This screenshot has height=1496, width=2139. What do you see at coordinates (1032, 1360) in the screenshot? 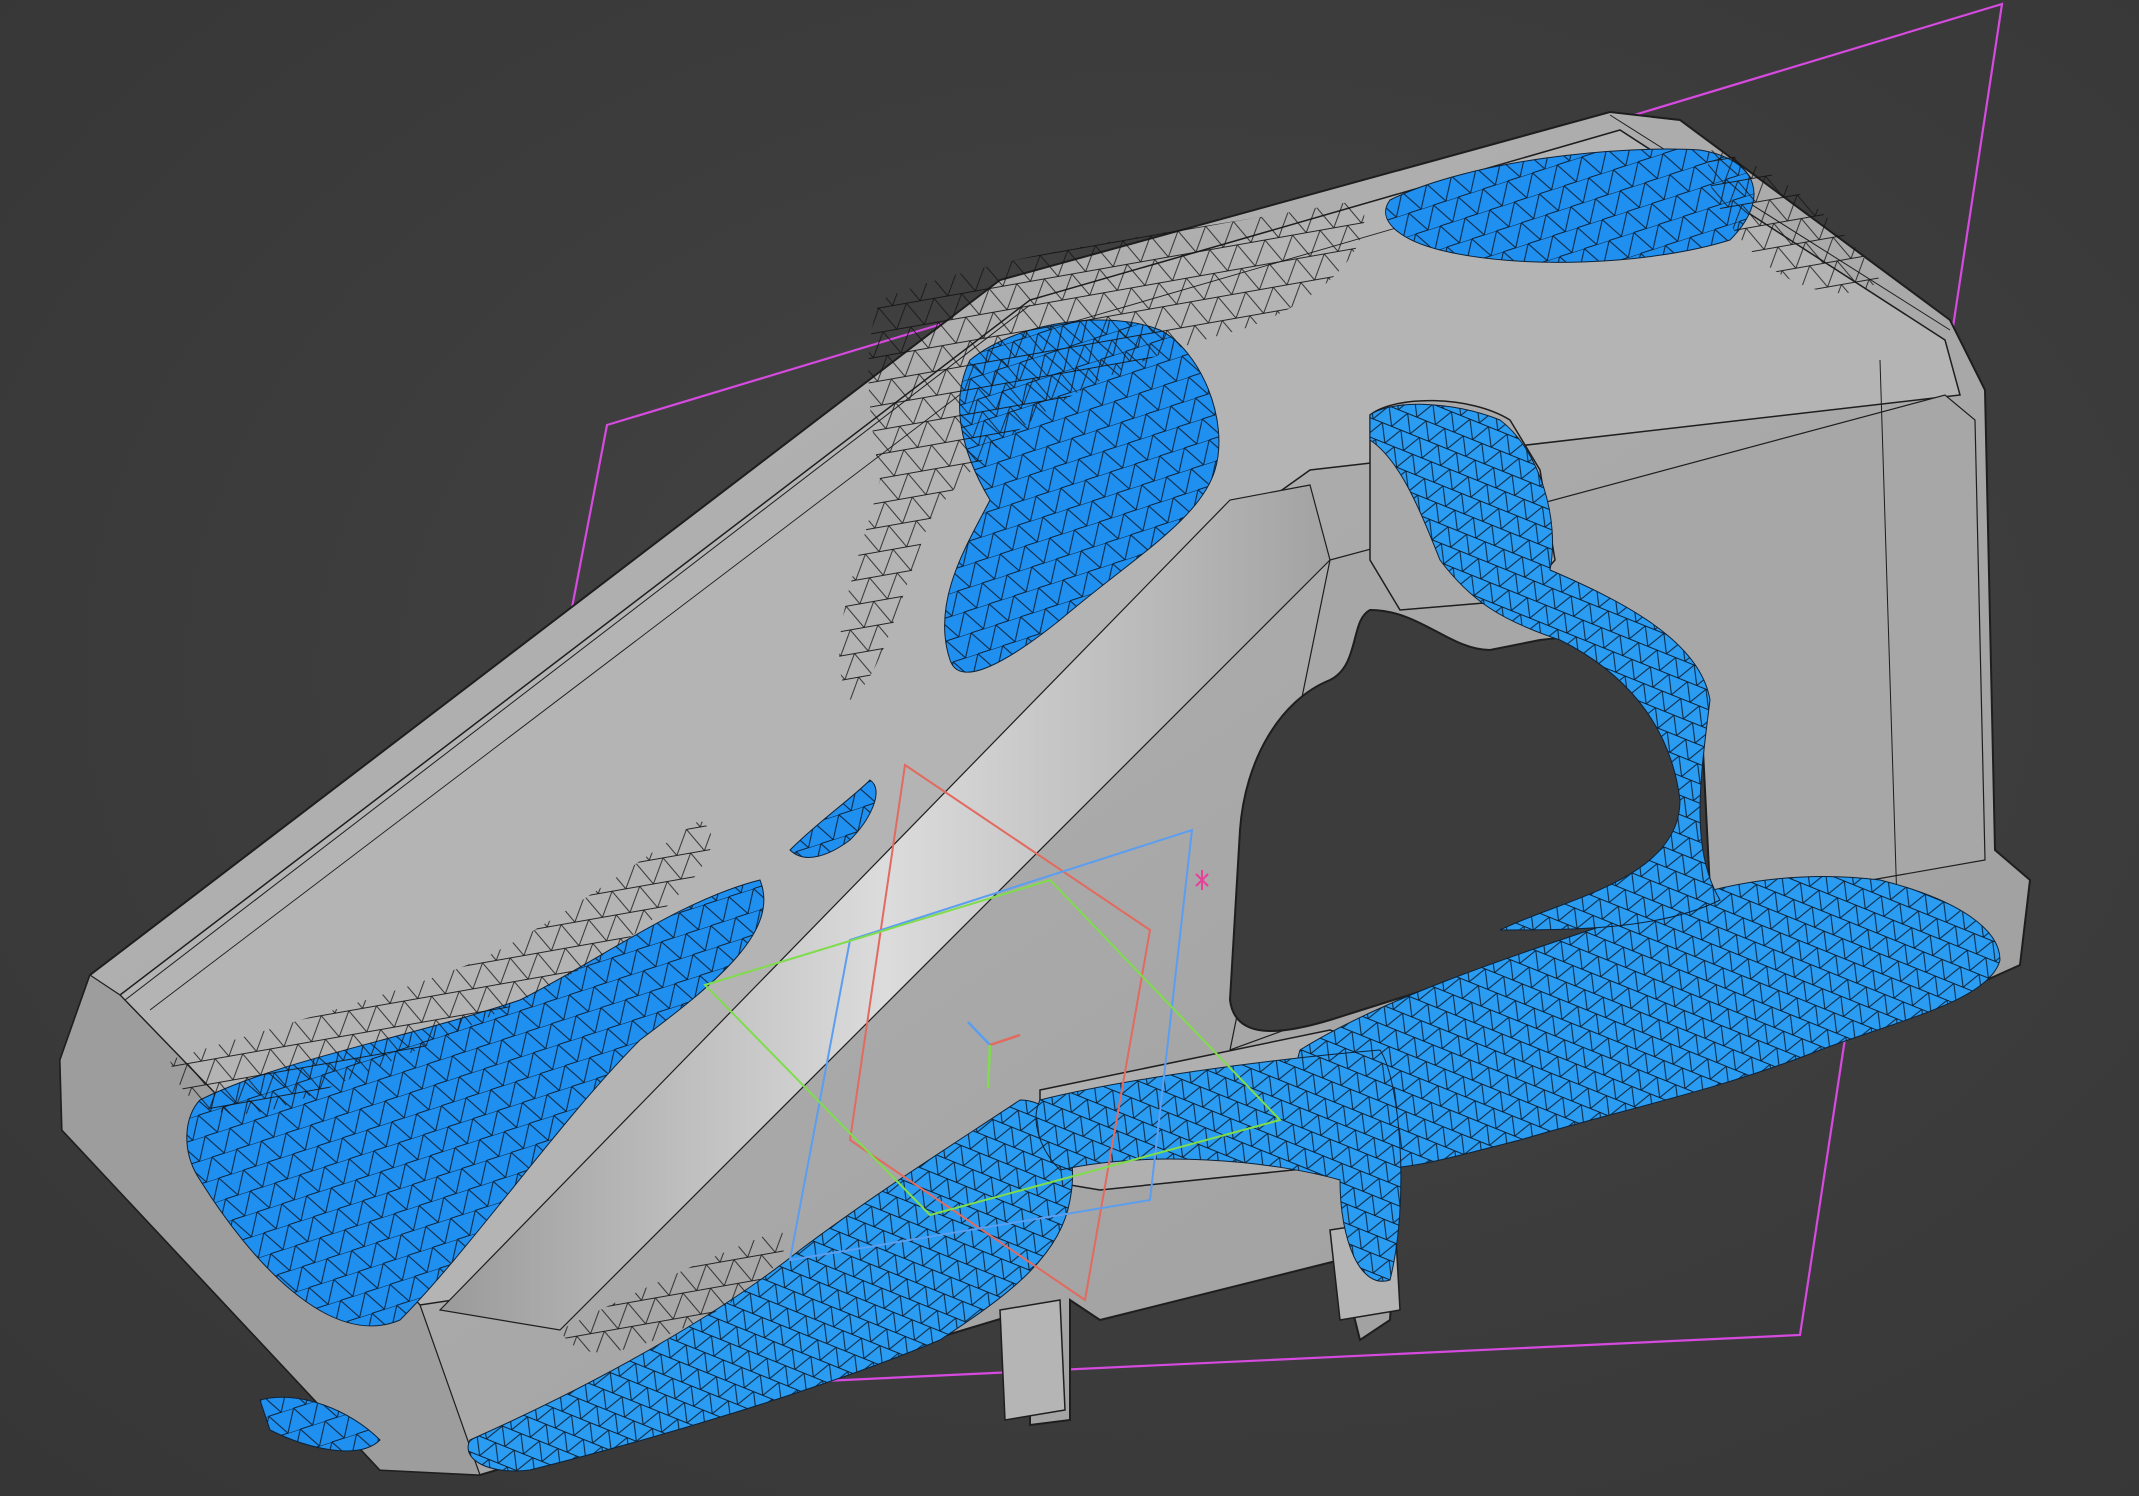
I see `mount-foot-left` at bounding box center [1032, 1360].